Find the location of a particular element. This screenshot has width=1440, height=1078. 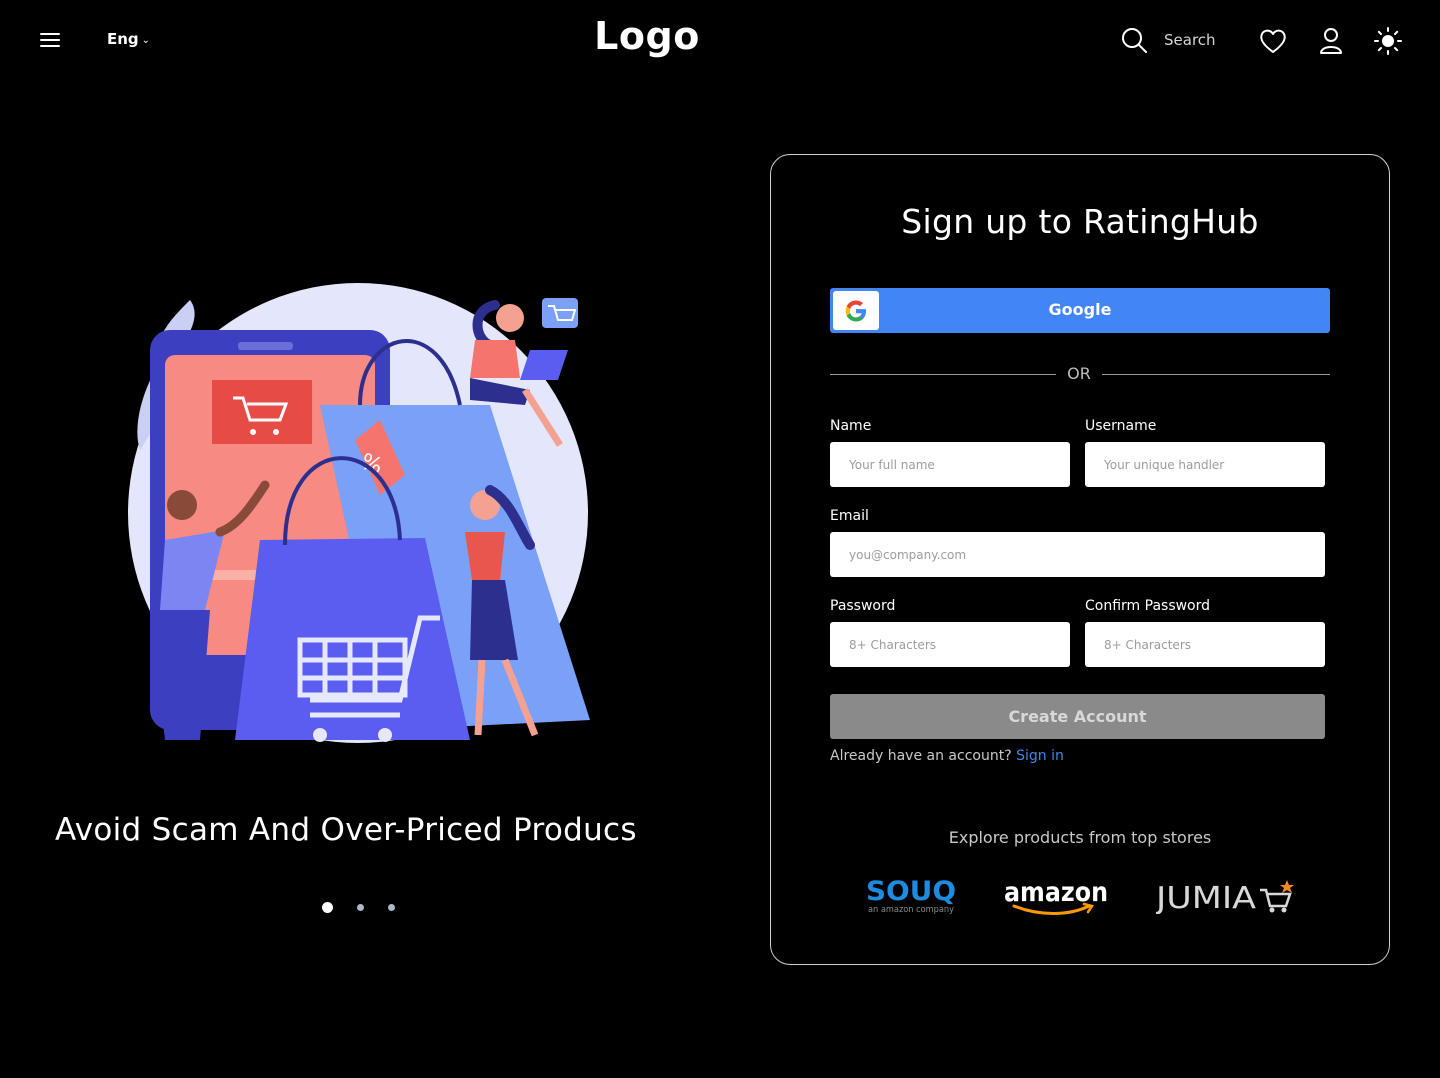

confirm-password-label: Confirm Password is located at coordinates (1148, 606).